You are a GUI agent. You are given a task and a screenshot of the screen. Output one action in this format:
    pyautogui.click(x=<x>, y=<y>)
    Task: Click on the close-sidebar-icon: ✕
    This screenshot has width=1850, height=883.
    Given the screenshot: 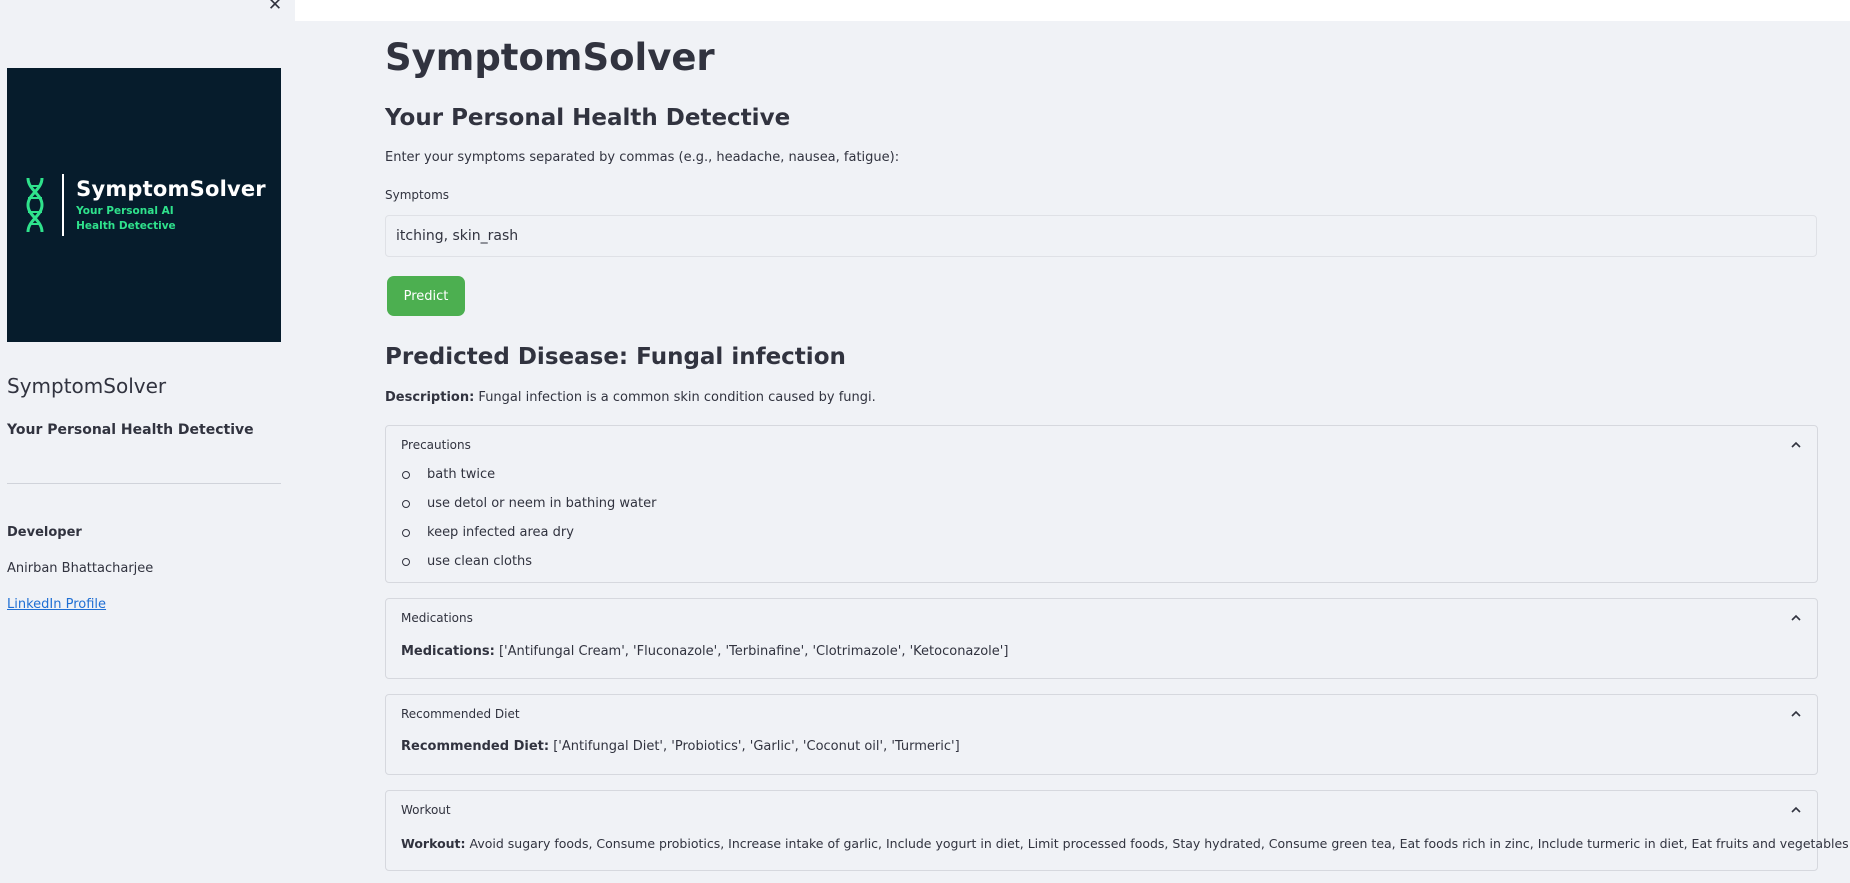 What is the action you would take?
    pyautogui.click(x=275, y=7)
    